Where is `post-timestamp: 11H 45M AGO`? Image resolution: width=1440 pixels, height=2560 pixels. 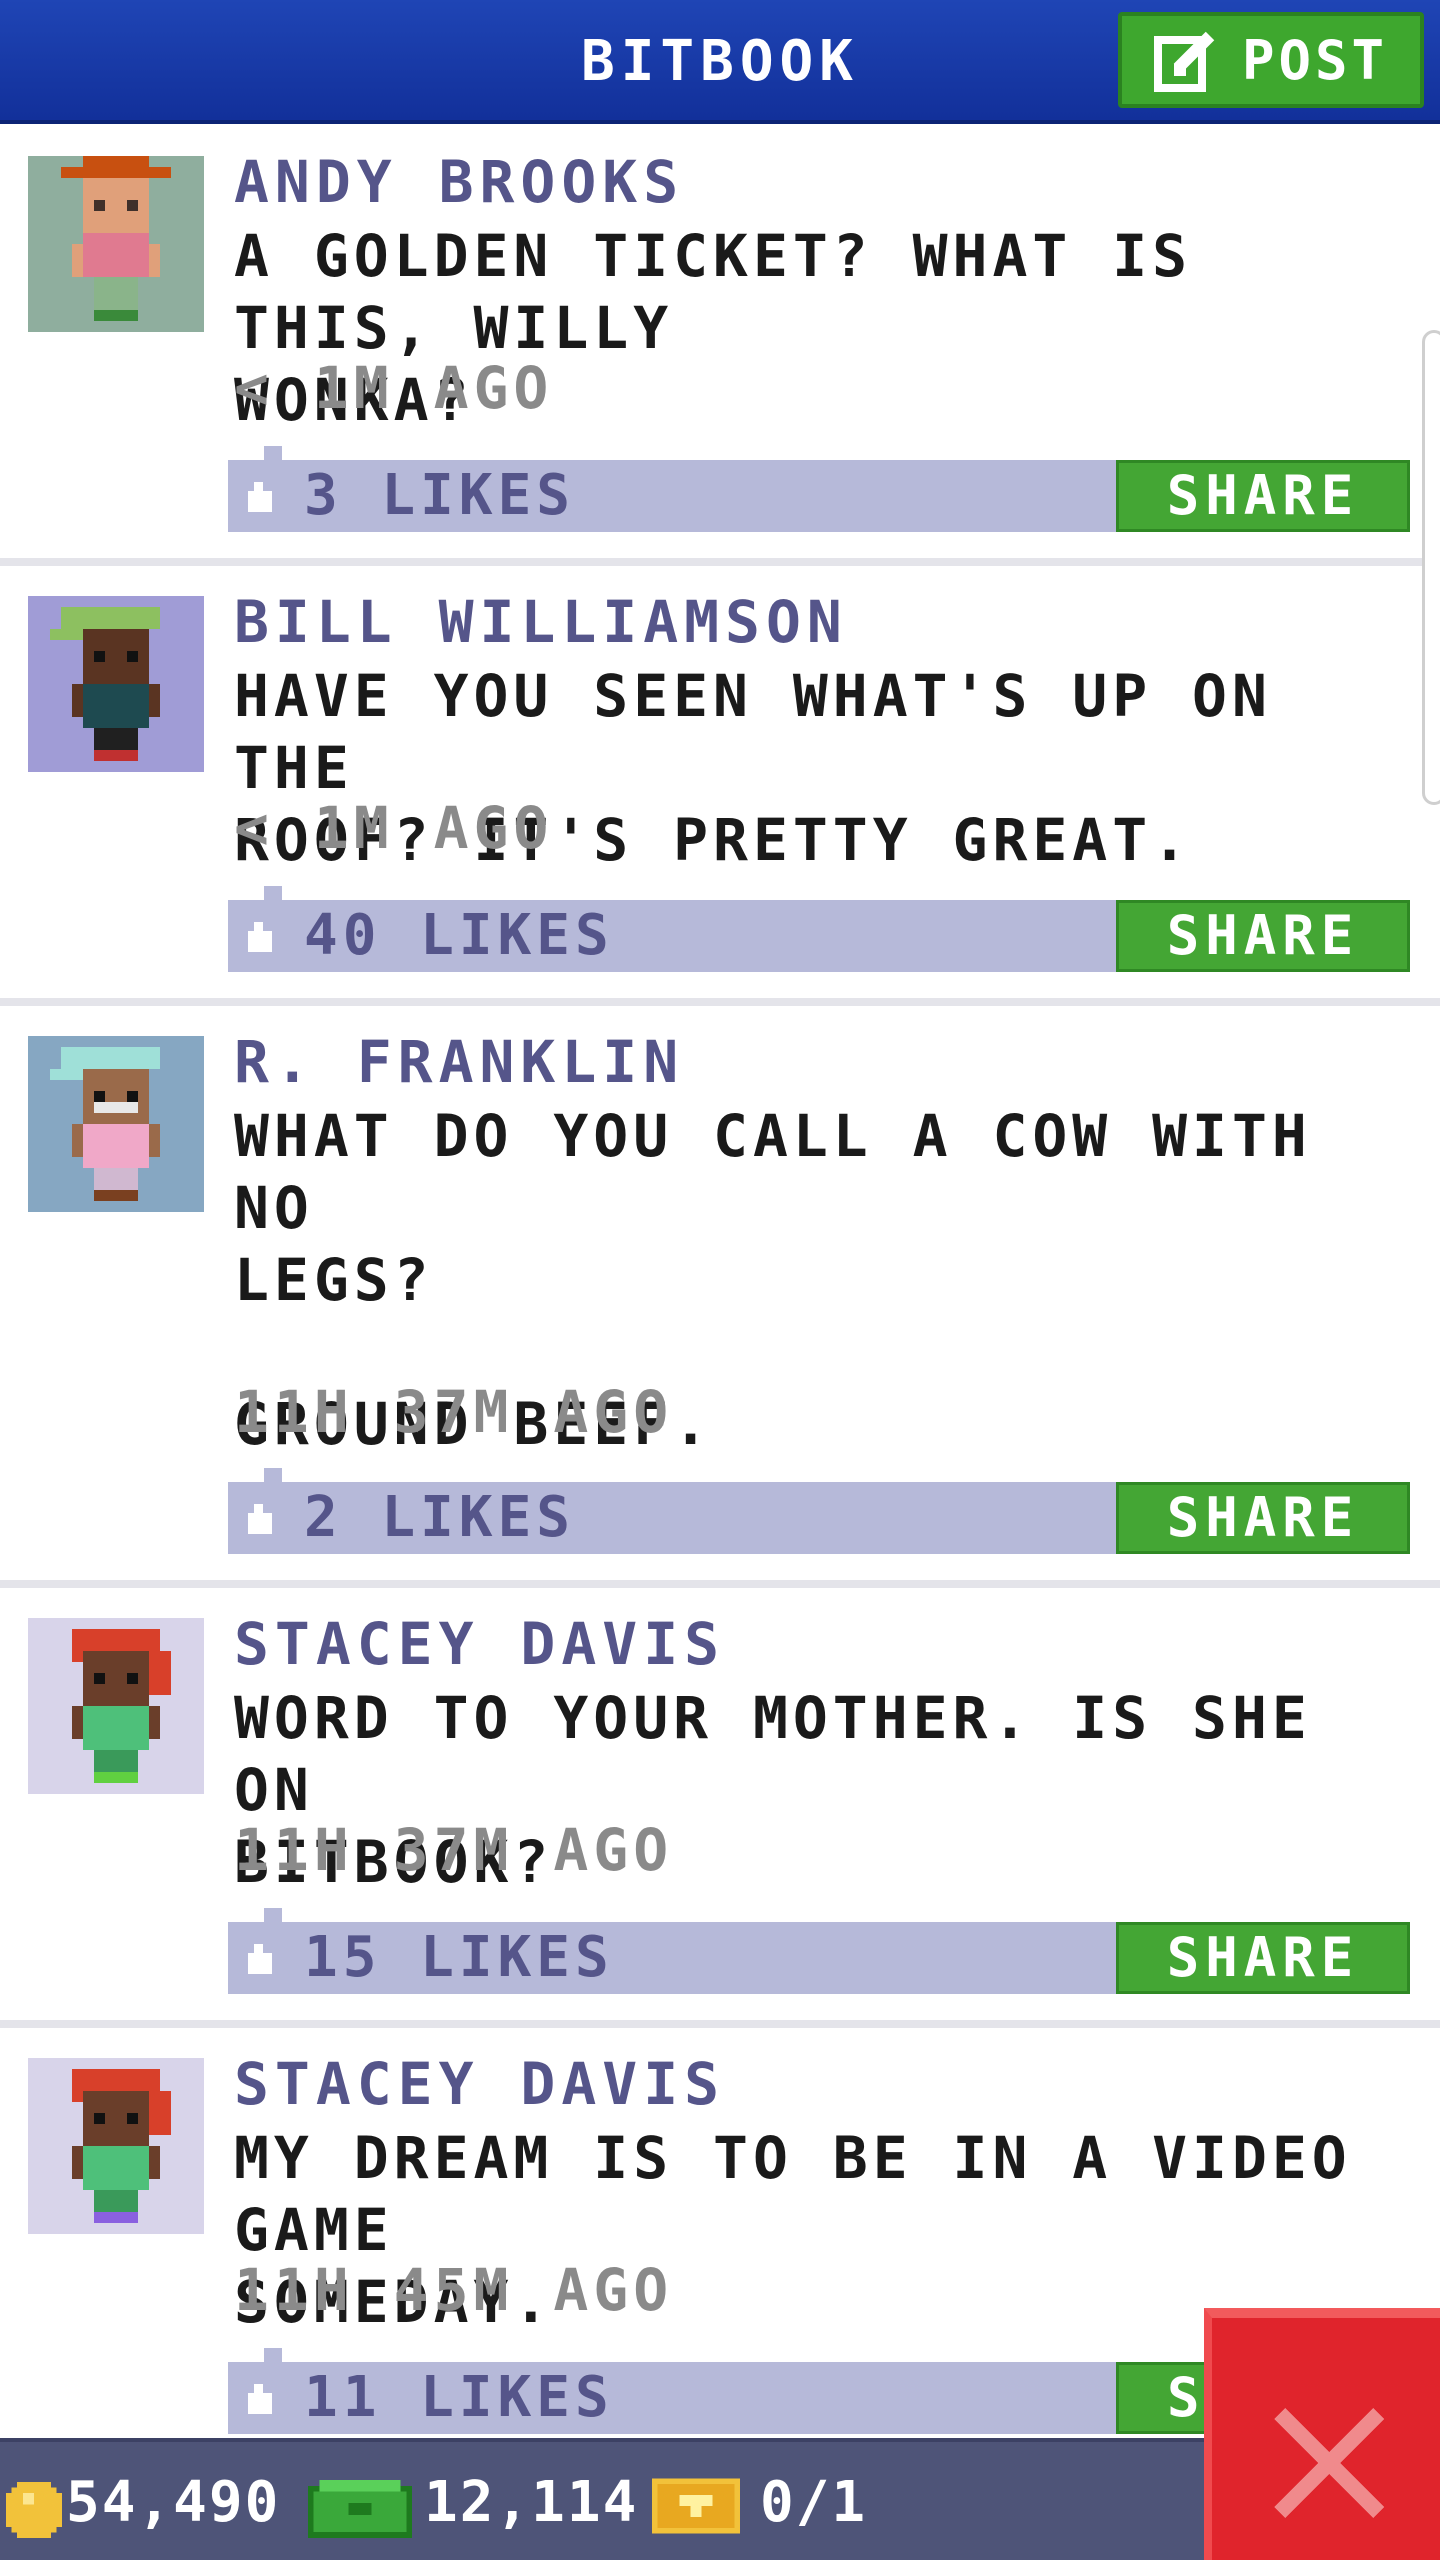
post-timestamp: 11H 45M AGO is located at coordinates (454, 2290).